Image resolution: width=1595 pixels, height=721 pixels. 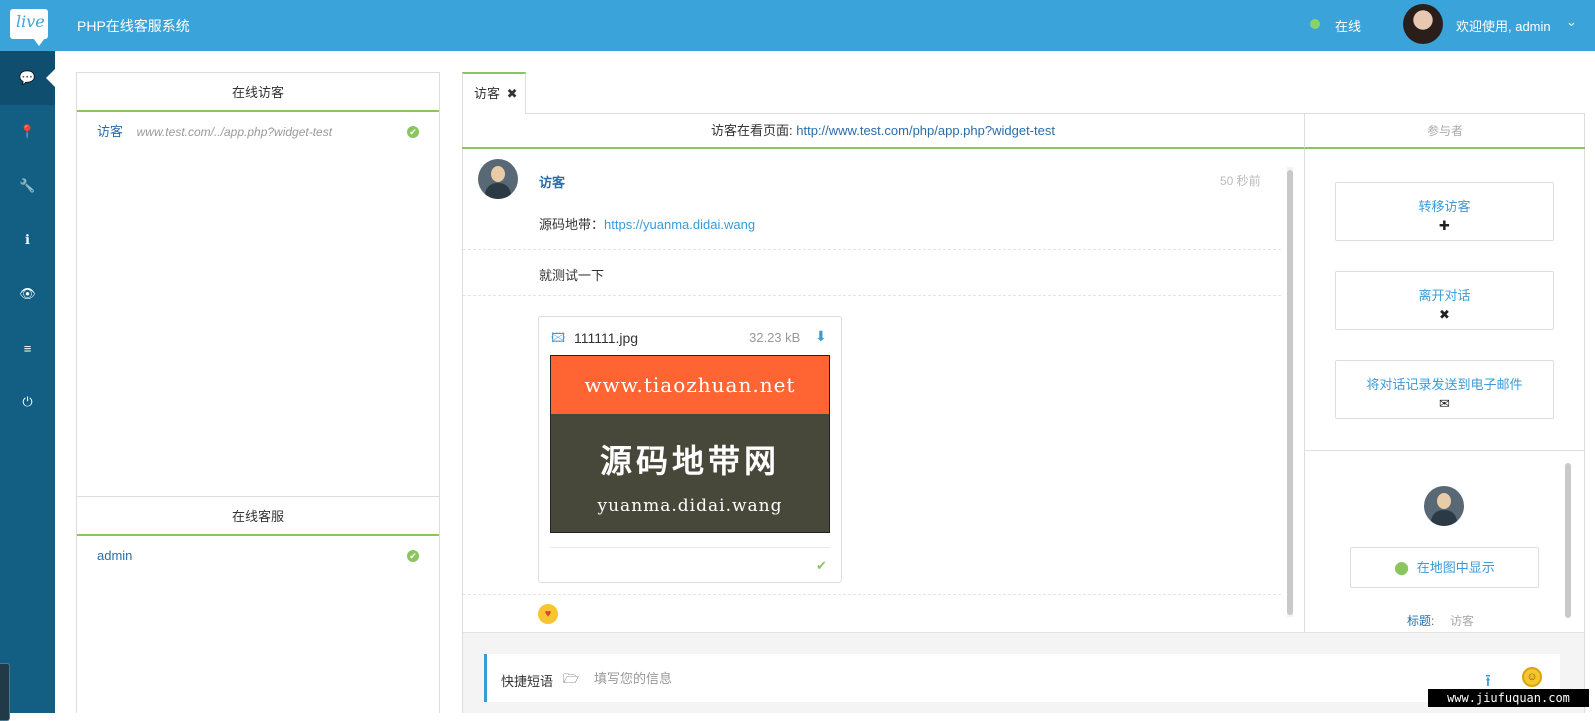 I want to click on visitor-title-value: 访客, so click(x=1462, y=621).